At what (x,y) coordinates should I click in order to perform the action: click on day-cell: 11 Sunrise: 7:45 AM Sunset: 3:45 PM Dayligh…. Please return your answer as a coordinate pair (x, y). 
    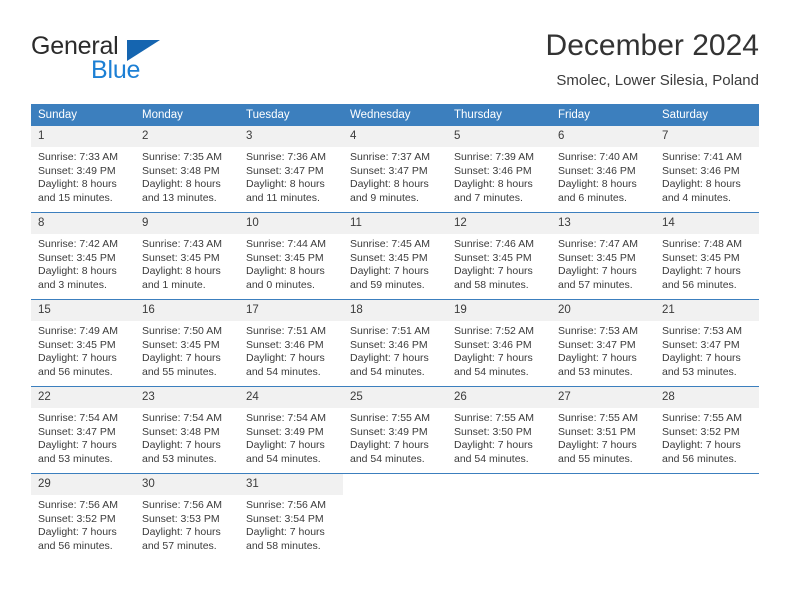
    Looking at the image, I should click on (395, 256).